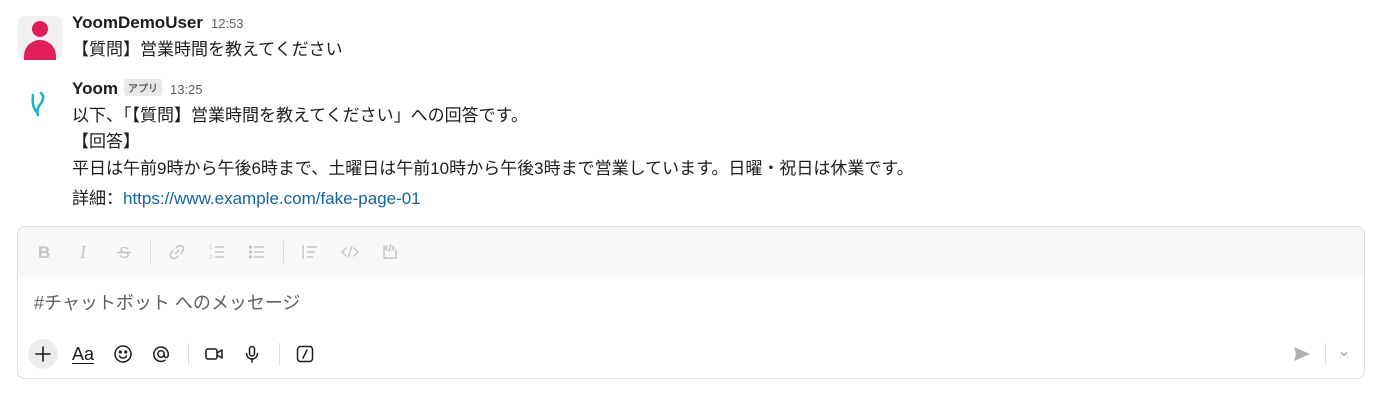 Image resolution: width=1382 pixels, height=405 pixels. I want to click on svg-text: 1, so click(211, 248).